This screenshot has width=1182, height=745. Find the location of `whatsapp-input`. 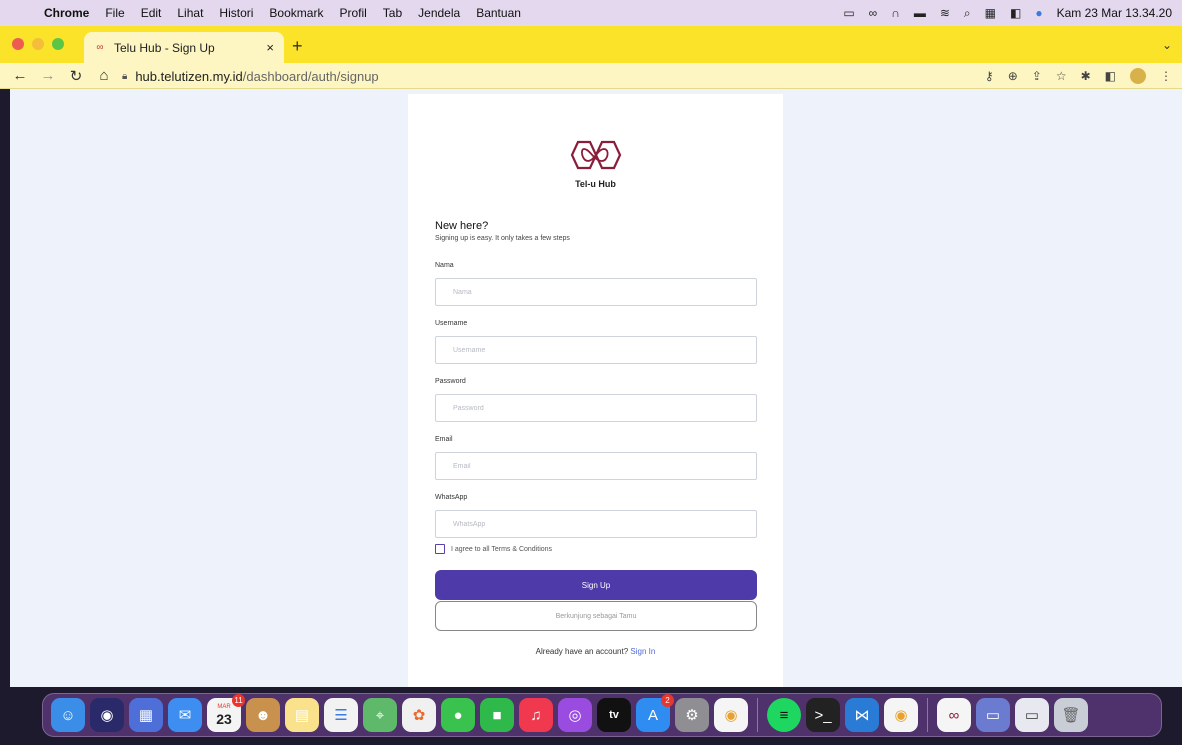

whatsapp-input is located at coordinates (596, 524).